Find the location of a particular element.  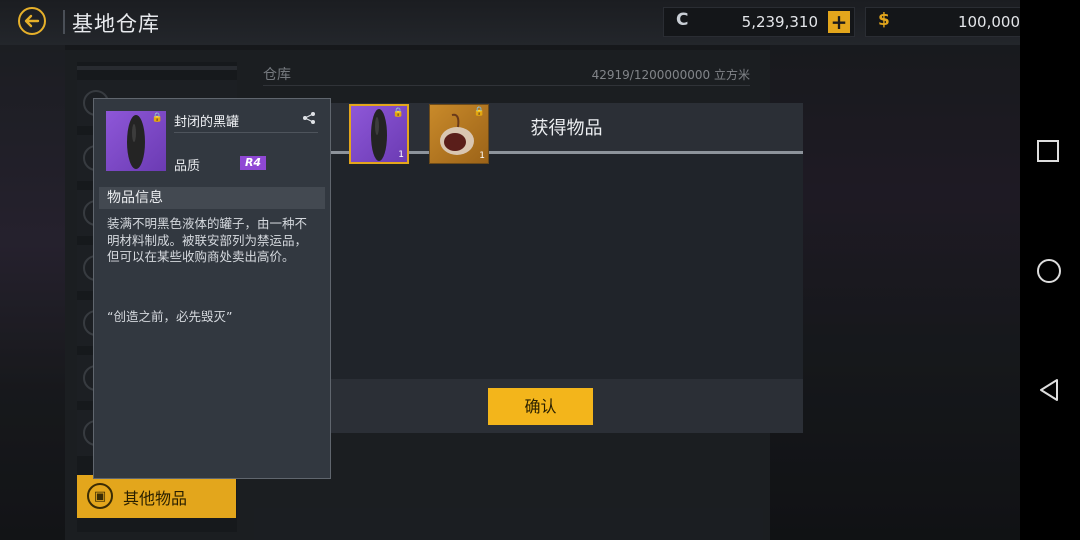

name-divider is located at coordinates (246, 132).